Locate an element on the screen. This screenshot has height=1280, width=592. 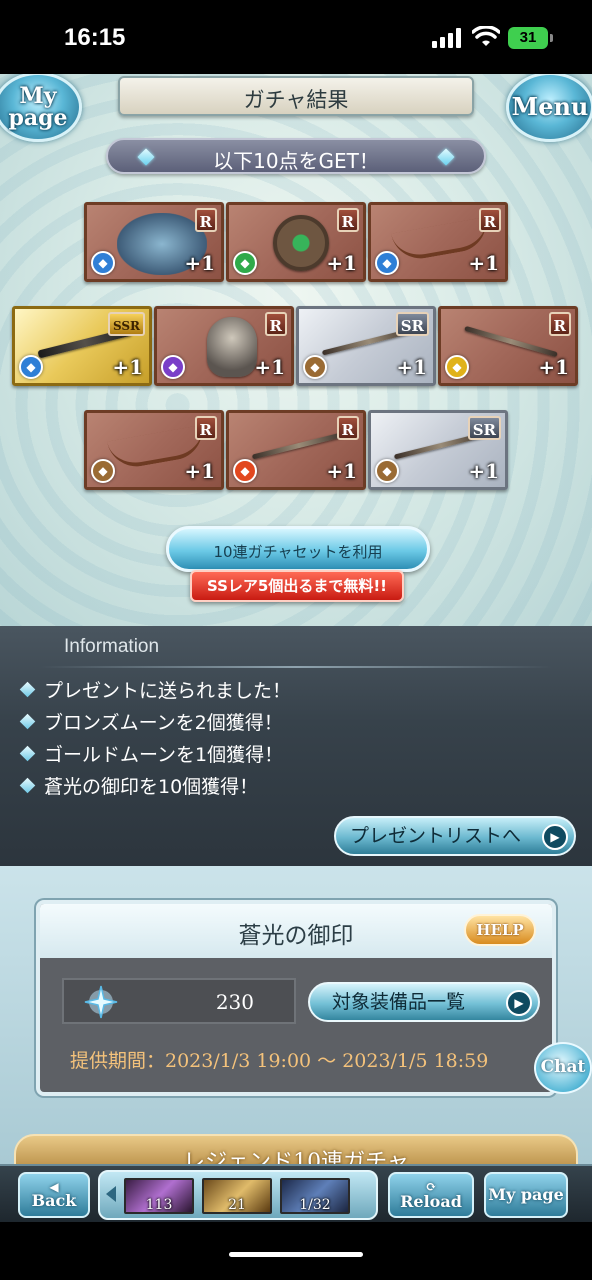
back-button: ◀ Back is located at coordinates (54, 1195).